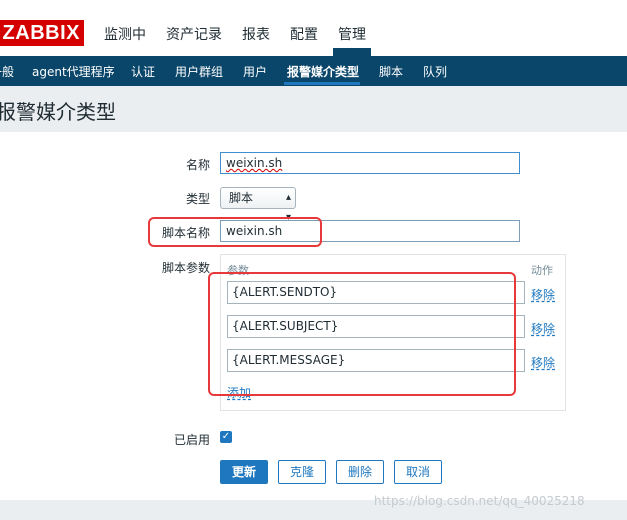 Image resolution: width=627 pixels, height=520 pixels. I want to click on subnav-queue: 队列, so click(435, 71).